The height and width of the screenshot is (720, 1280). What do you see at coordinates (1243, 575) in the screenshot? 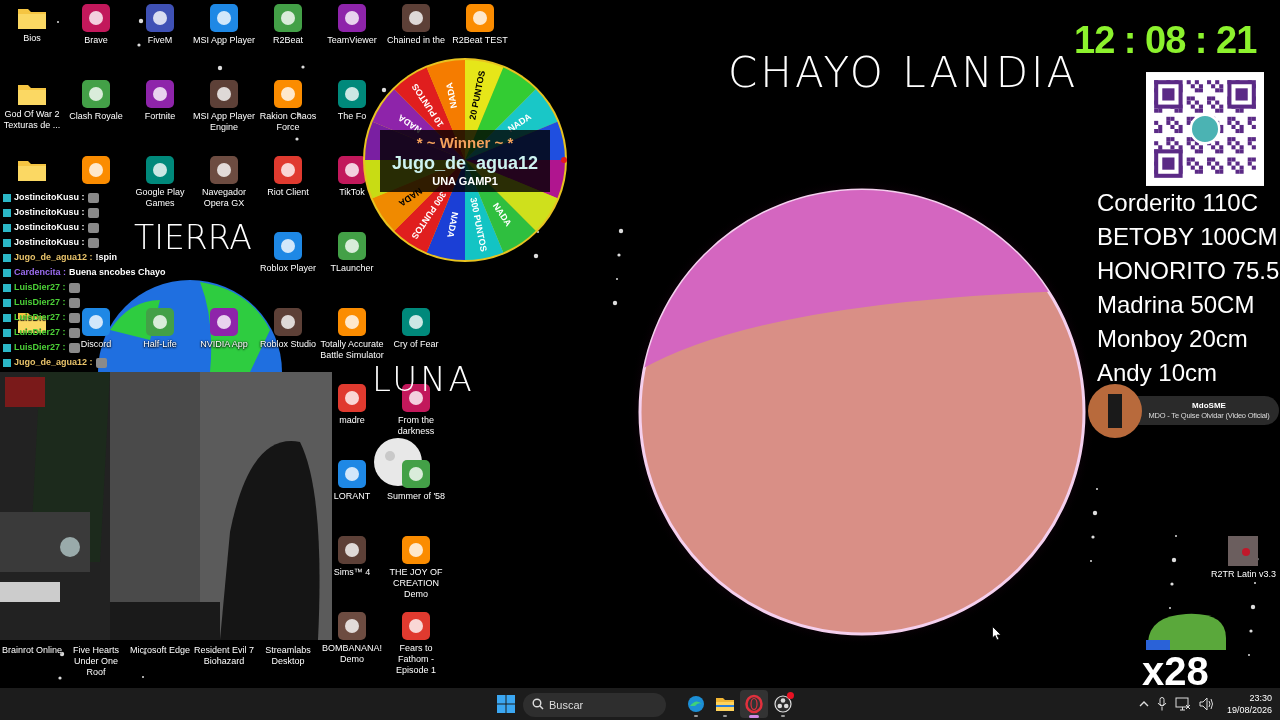
I see `icon-label: R2TR Latin v3.3` at bounding box center [1243, 575].